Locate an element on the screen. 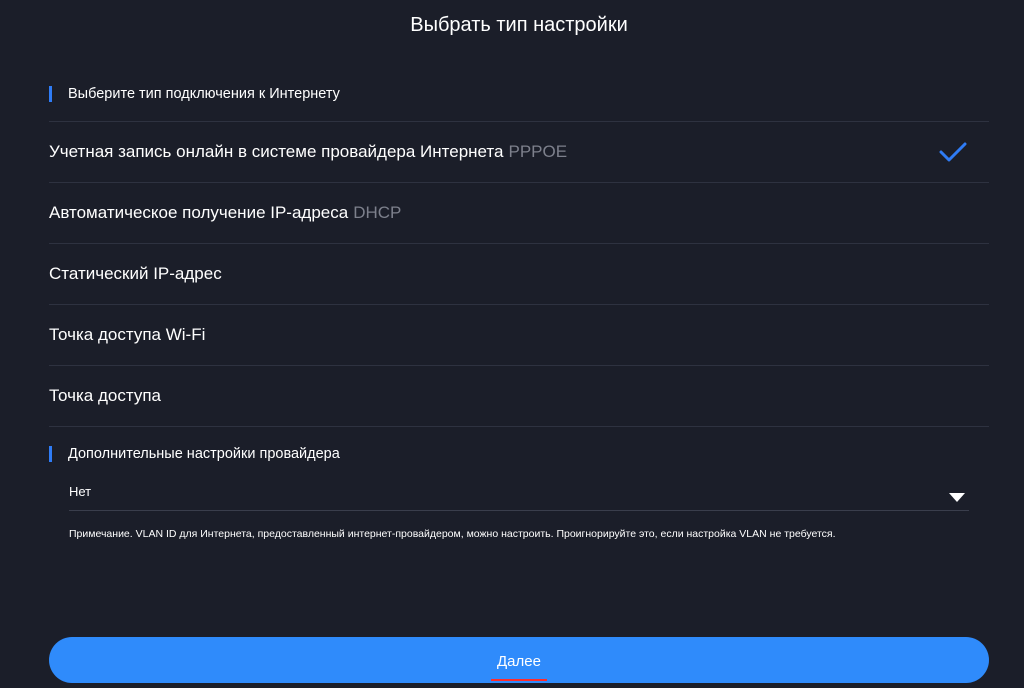 The height and width of the screenshot is (688, 1024). next-button-label-wrap: Далее is located at coordinates (519, 666).